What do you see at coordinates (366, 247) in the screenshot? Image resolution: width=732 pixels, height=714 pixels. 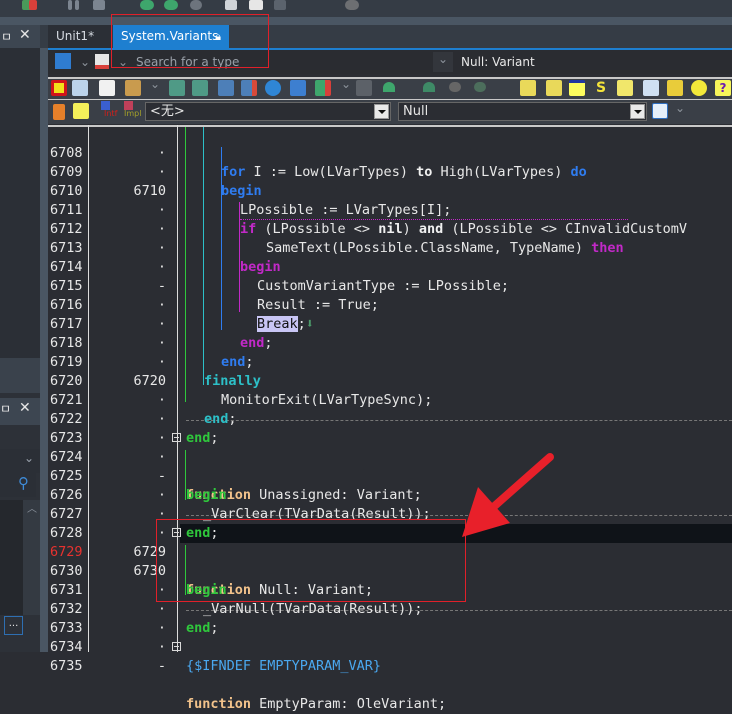 I see `code-line: 6713 · begin` at bounding box center [366, 247].